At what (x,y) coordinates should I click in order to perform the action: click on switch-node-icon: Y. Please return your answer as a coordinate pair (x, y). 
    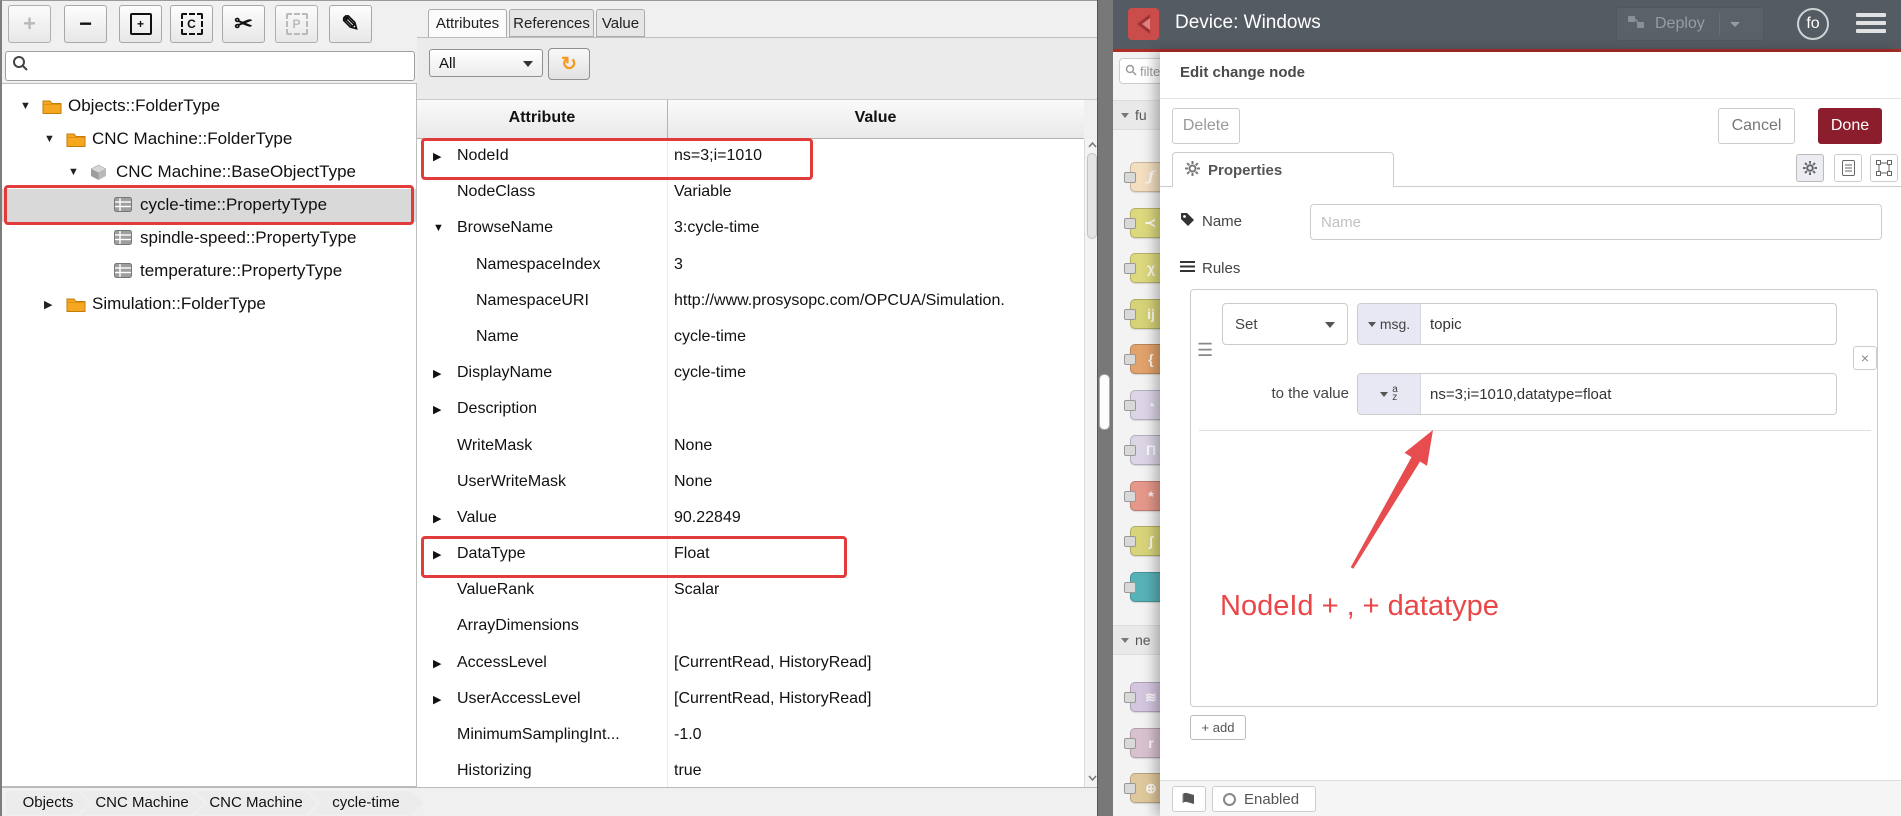
    Looking at the image, I should click on (1151, 222).